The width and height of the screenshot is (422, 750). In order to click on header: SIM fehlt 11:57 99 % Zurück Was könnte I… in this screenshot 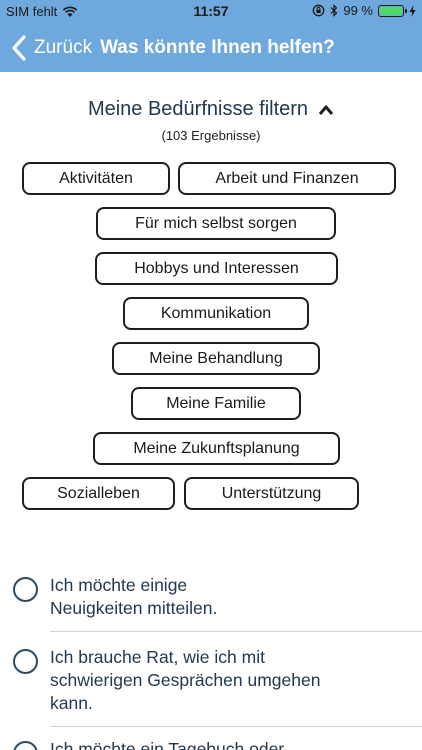, I will do `click(211, 36)`.